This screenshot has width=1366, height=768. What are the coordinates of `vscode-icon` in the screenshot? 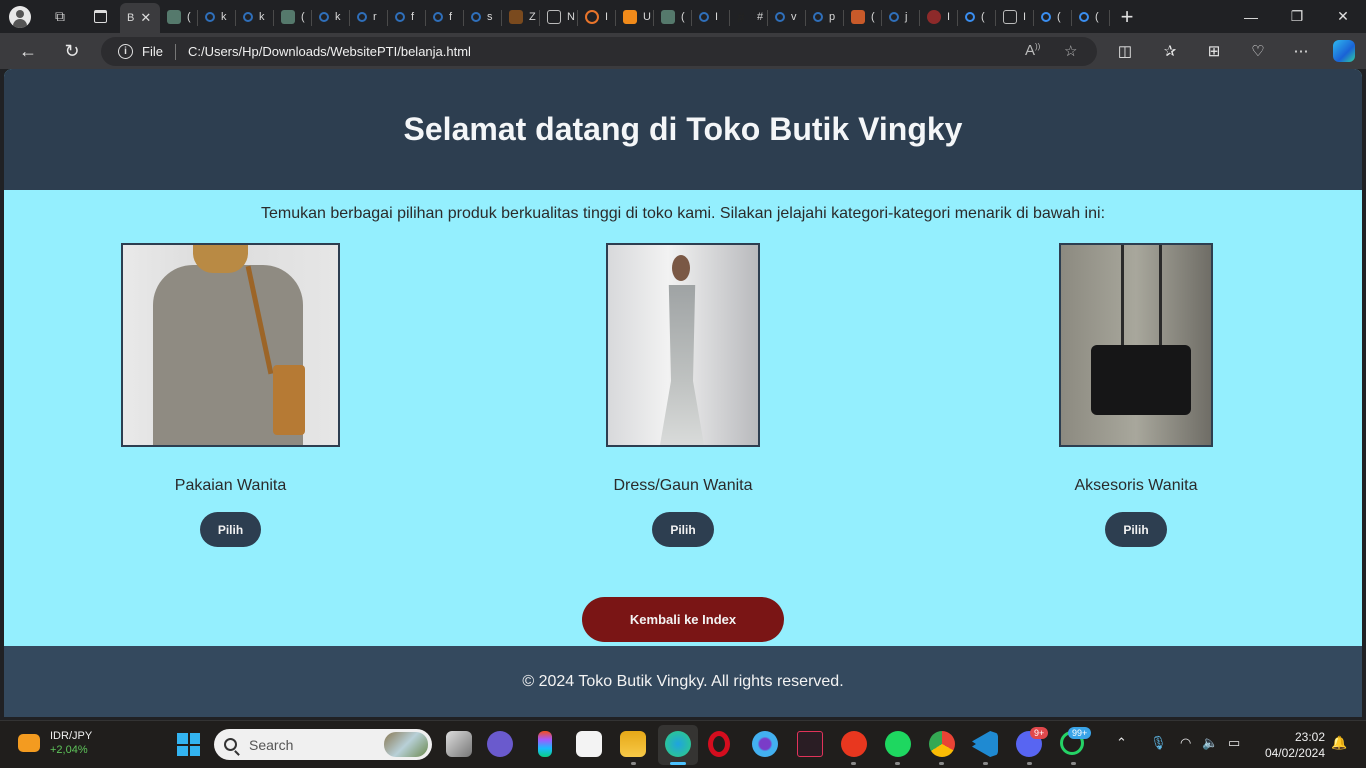 It's located at (985, 744).